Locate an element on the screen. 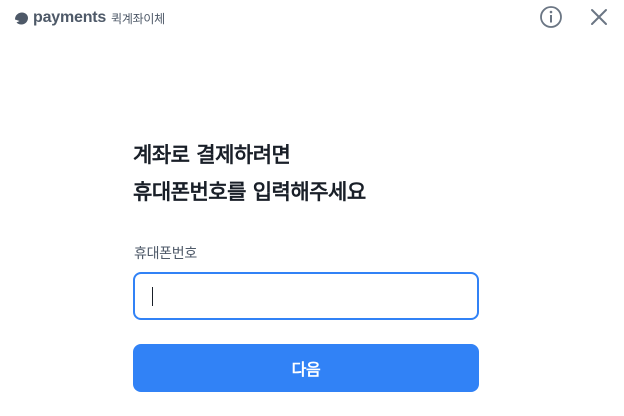  page-title: 계좌로 결제하려면 휴대폰번호를 입력해주세요 is located at coordinates (249, 174).